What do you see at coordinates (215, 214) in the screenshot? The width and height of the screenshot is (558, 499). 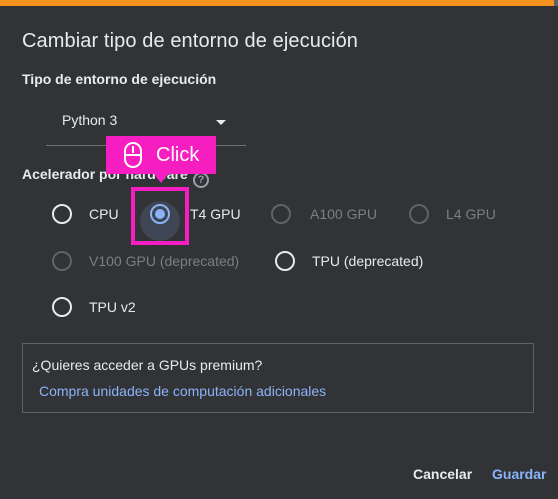 I see `radio-label-t4-gpu: T4 GPU` at bounding box center [215, 214].